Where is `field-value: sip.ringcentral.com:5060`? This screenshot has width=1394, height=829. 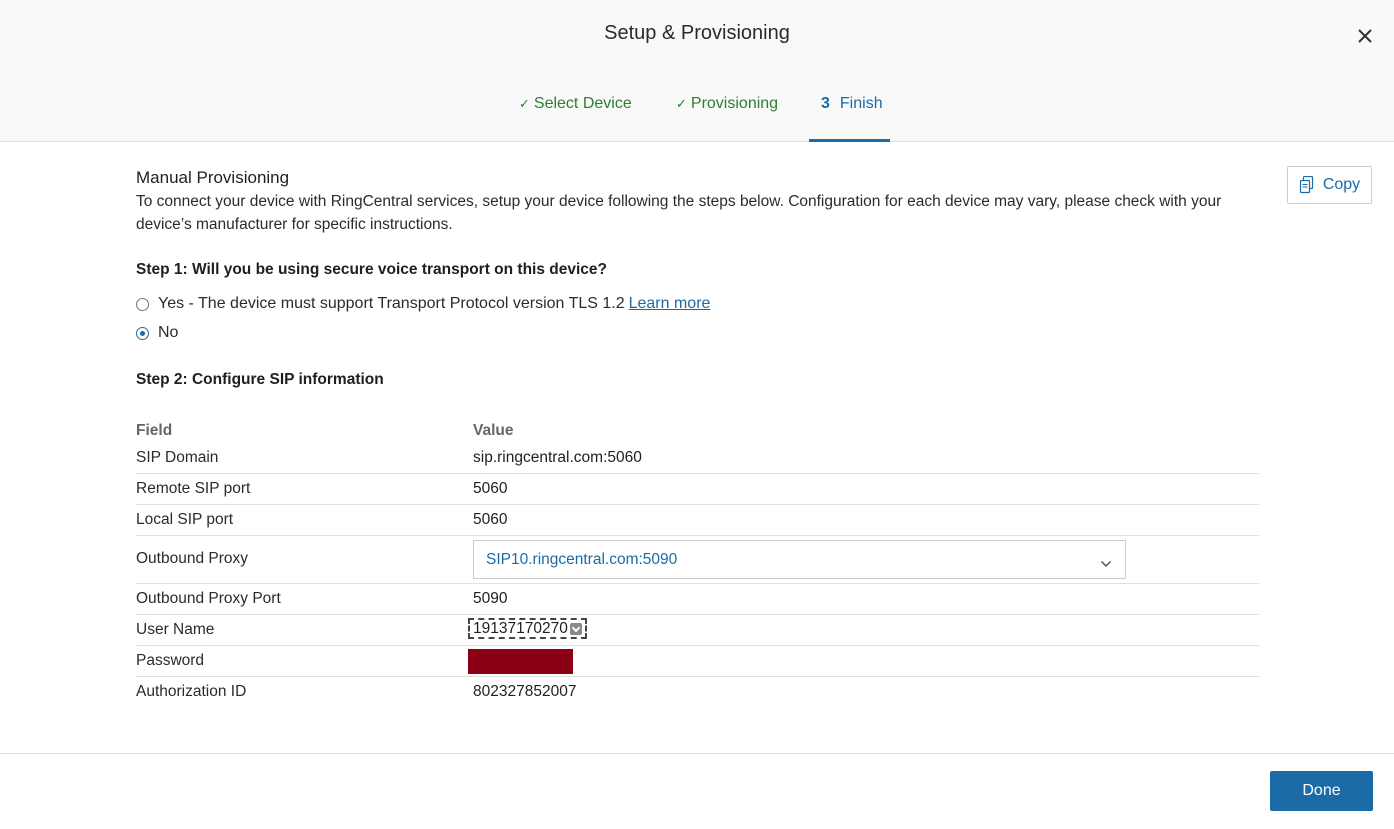 field-value: sip.ringcentral.com:5060 is located at coordinates (557, 457).